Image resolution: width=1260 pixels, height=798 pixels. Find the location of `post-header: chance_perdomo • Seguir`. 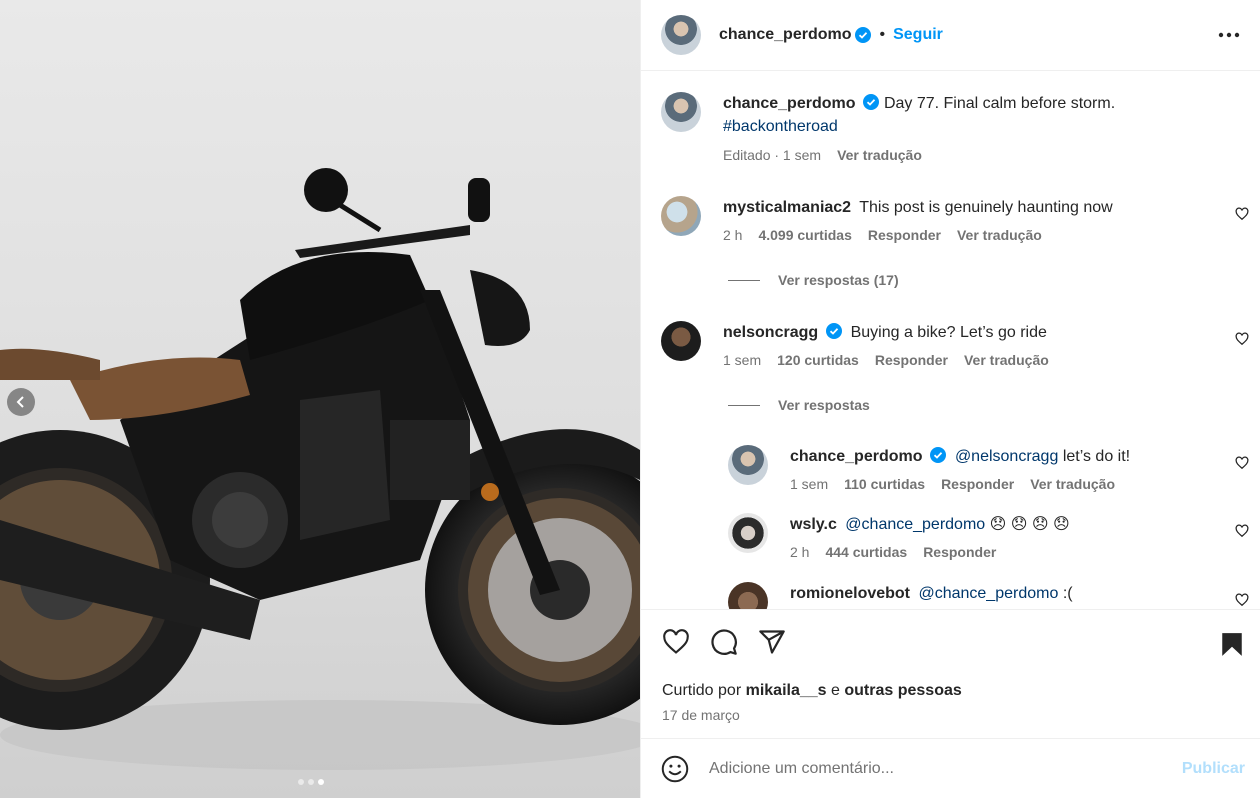

post-header: chance_perdomo • Seguir is located at coordinates (950, 35).